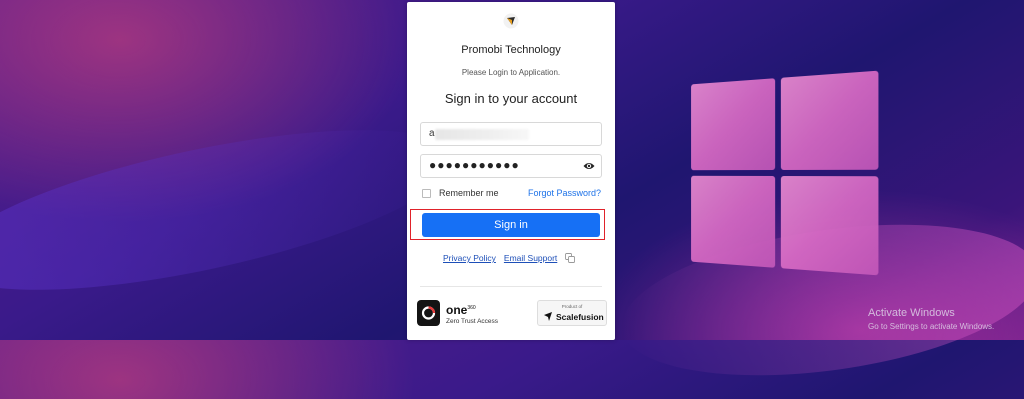 The width and height of the screenshot is (1024, 399). What do you see at coordinates (426, 193) in the screenshot?
I see `remember-me-checkbox` at bounding box center [426, 193].